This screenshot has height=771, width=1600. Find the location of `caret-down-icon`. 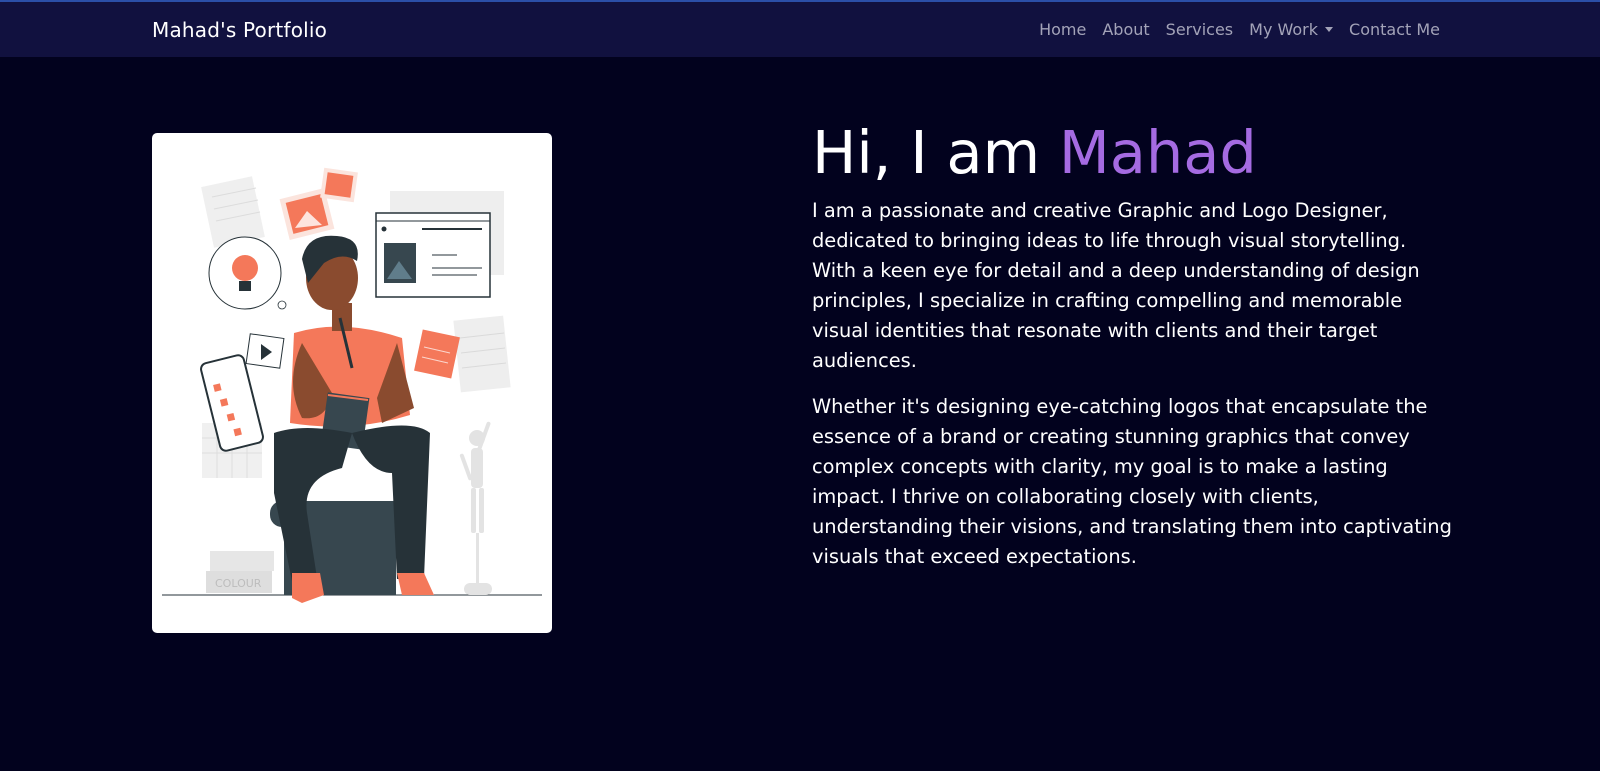

caret-down-icon is located at coordinates (1329, 29).